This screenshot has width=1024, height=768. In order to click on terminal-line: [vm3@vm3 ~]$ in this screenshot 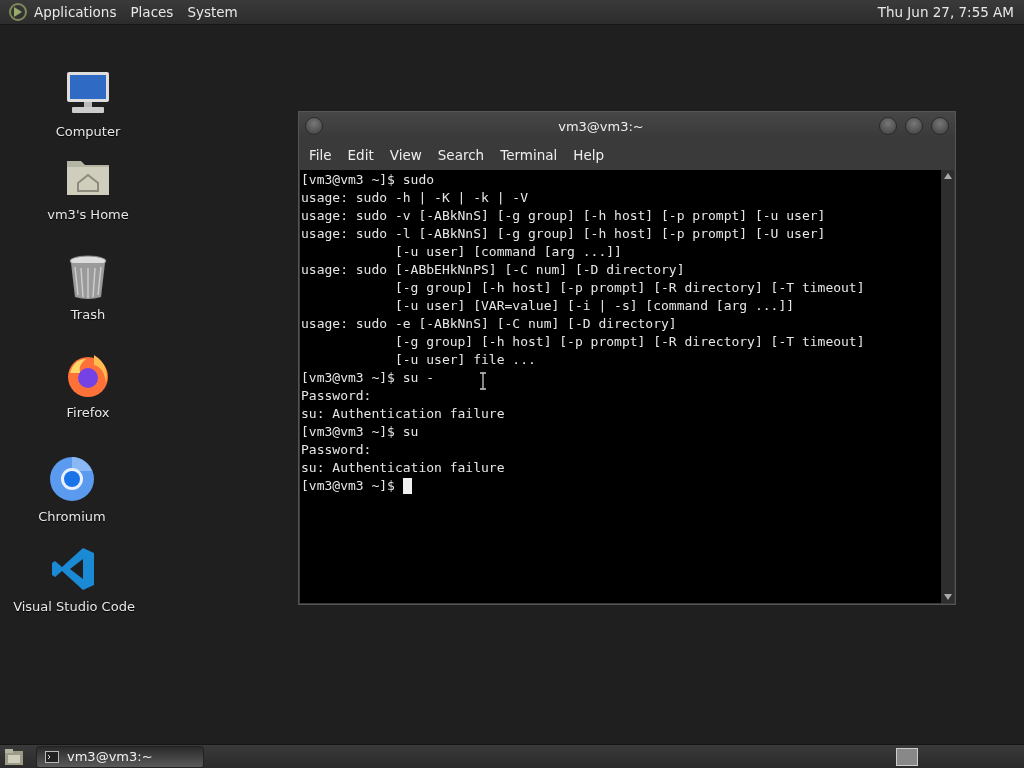, I will do `click(348, 486)`.